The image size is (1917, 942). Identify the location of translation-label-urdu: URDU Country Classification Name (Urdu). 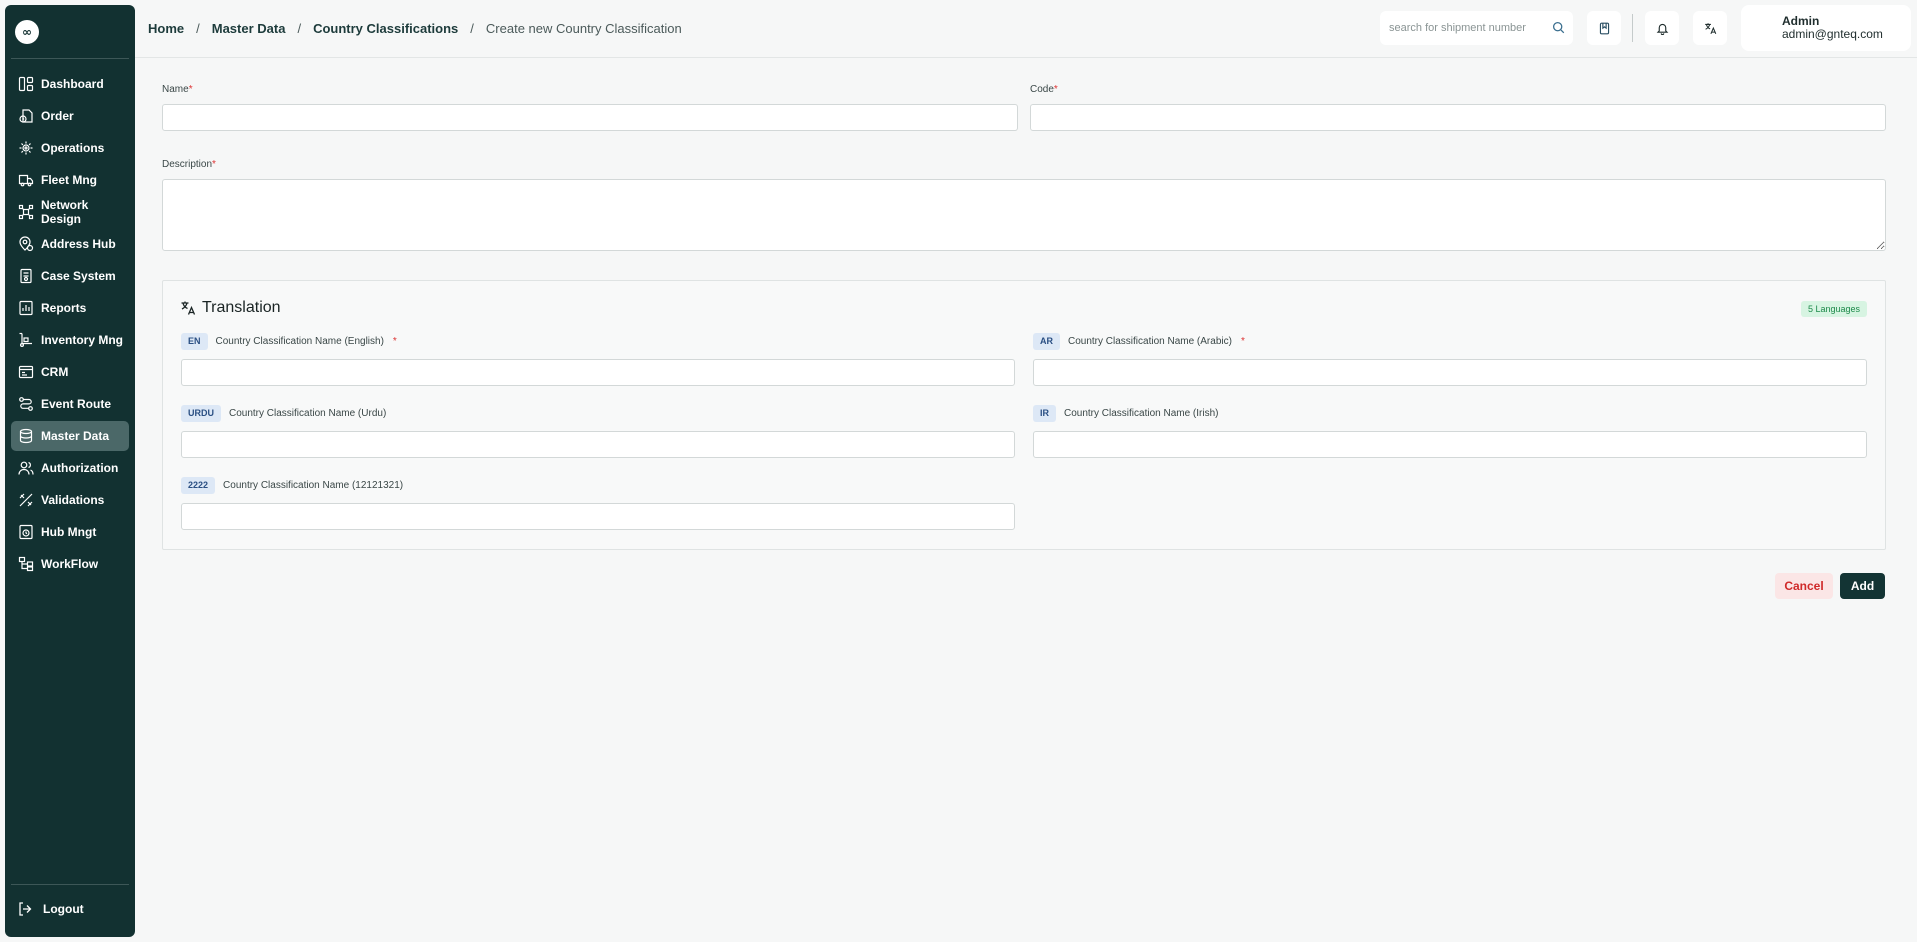
(283, 413).